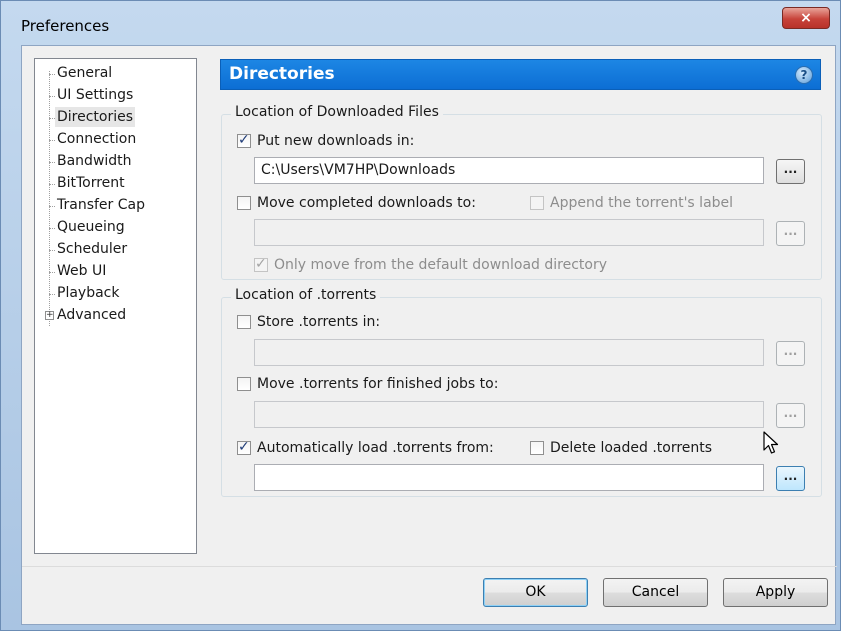  Describe the element at coordinates (261, 264) in the screenshot. I see `only-move-default-checkbox` at that location.